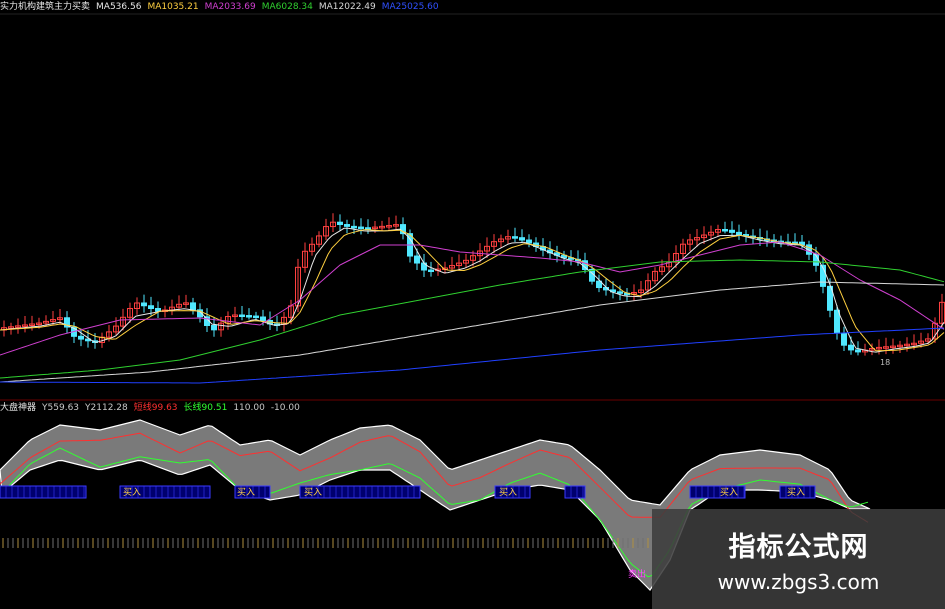  I want to click on legend-label: MA20, so click(217, 7).